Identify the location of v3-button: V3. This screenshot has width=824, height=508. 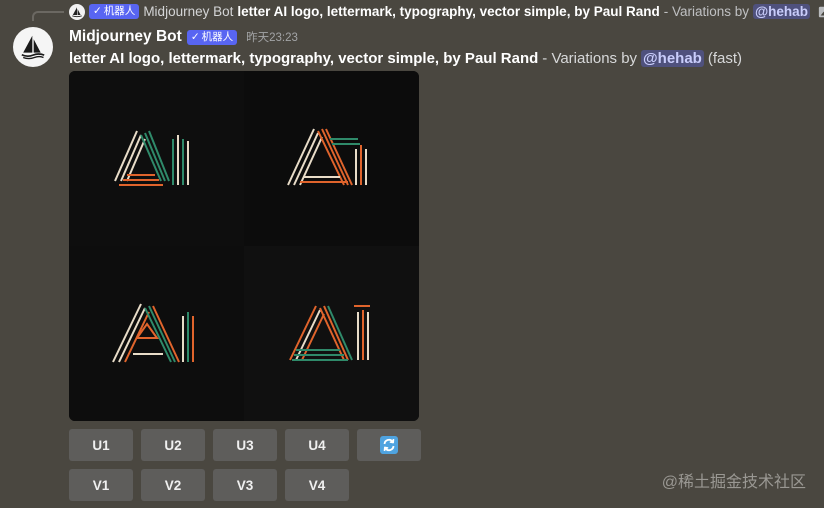
(245, 485).